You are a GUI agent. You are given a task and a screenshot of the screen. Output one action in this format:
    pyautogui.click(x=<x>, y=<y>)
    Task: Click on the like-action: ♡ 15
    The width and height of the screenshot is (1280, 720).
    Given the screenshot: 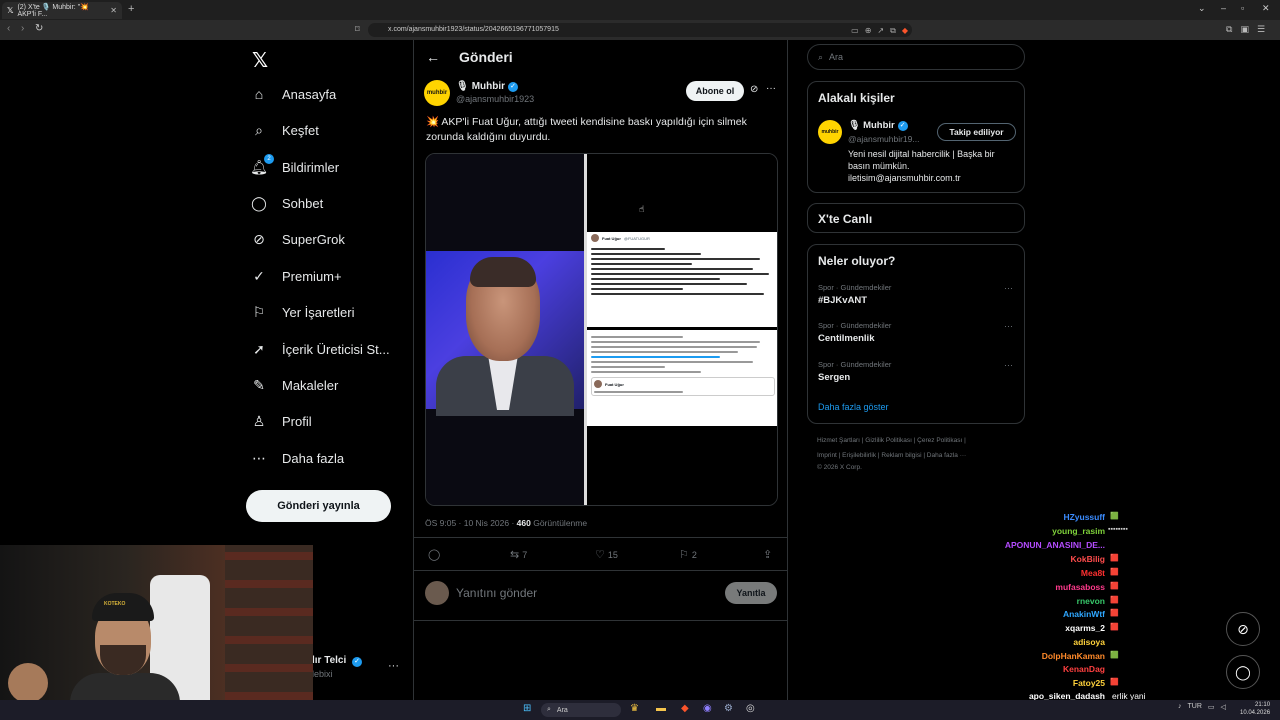 What is the action you would take?
    pyautogui.click(x=606, y=554)
    